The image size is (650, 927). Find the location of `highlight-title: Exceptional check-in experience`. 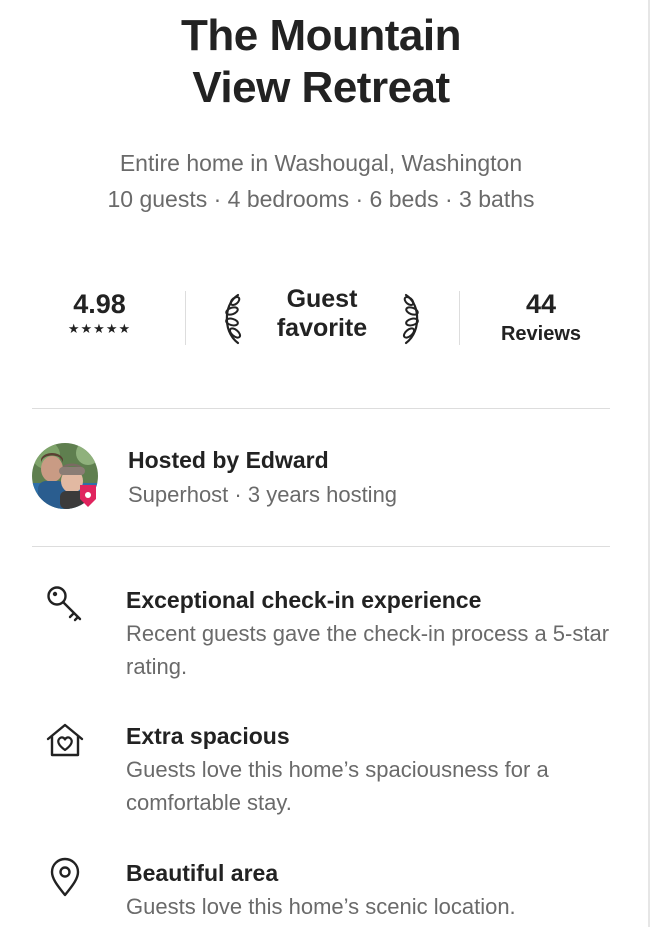

highlight-title: Exceptional check-in experience is located at coordinates (304, 600).